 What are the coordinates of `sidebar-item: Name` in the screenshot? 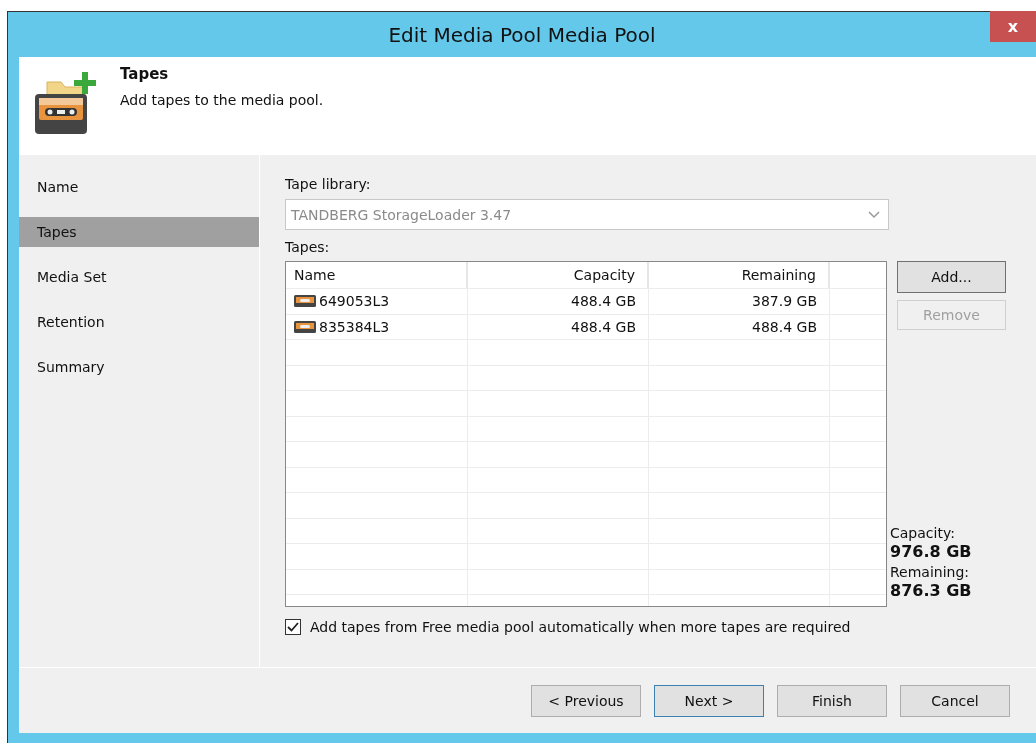 It's located at (139, 187).